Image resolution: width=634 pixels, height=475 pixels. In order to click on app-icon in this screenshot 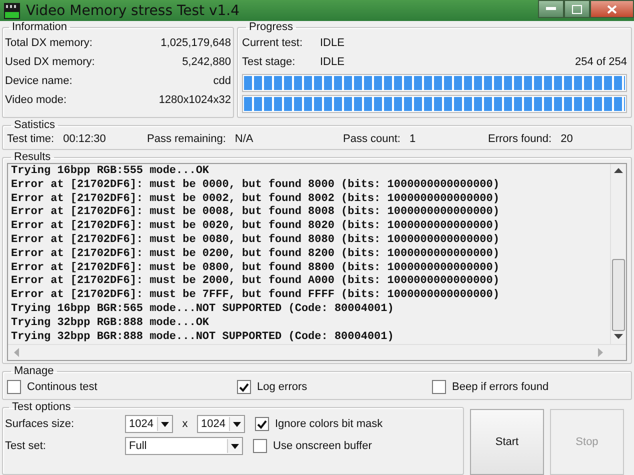, I will do `click(12, 10)`.